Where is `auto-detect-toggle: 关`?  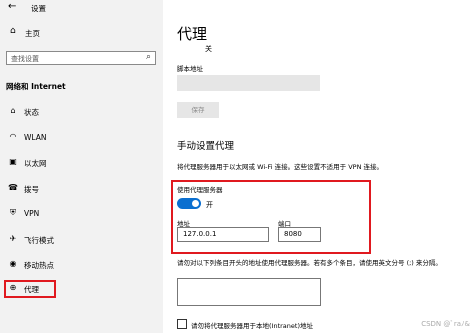 auto-detect-toggle: 关 is located at coordinates (194, 48).